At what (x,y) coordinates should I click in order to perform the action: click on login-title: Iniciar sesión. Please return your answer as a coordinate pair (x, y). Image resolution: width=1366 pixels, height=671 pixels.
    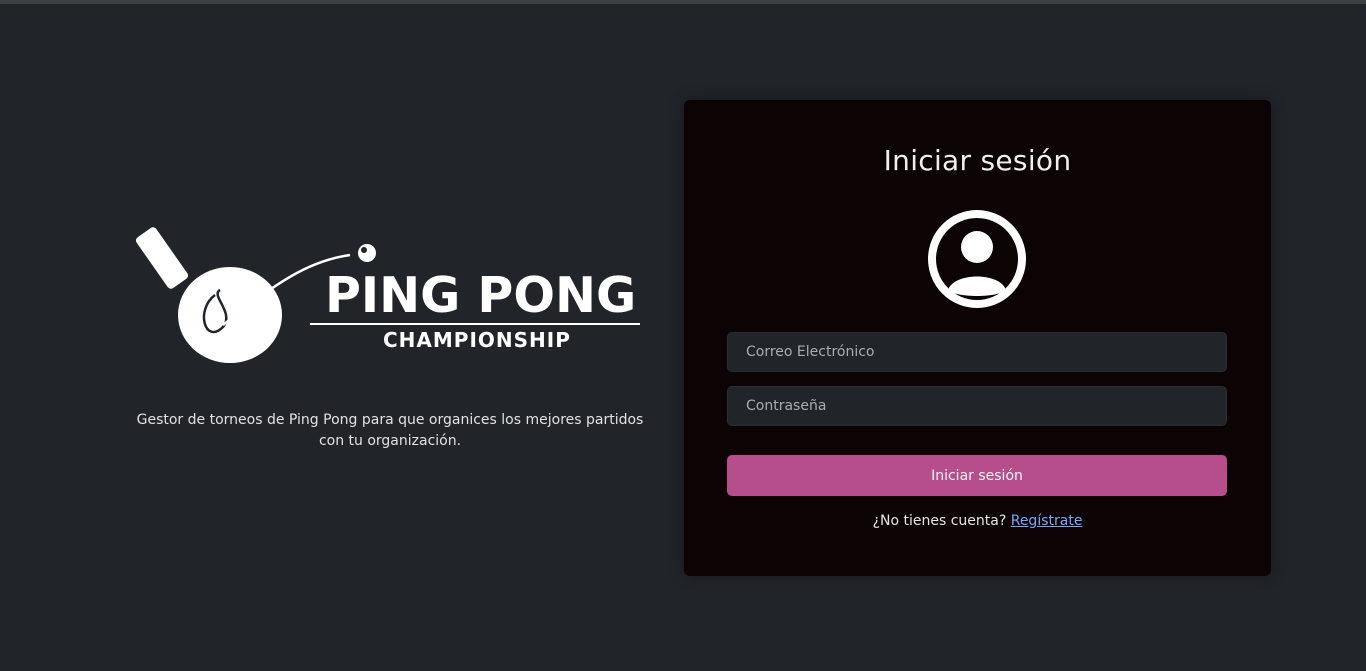
    Looking at the image, I should click on (977, 160).